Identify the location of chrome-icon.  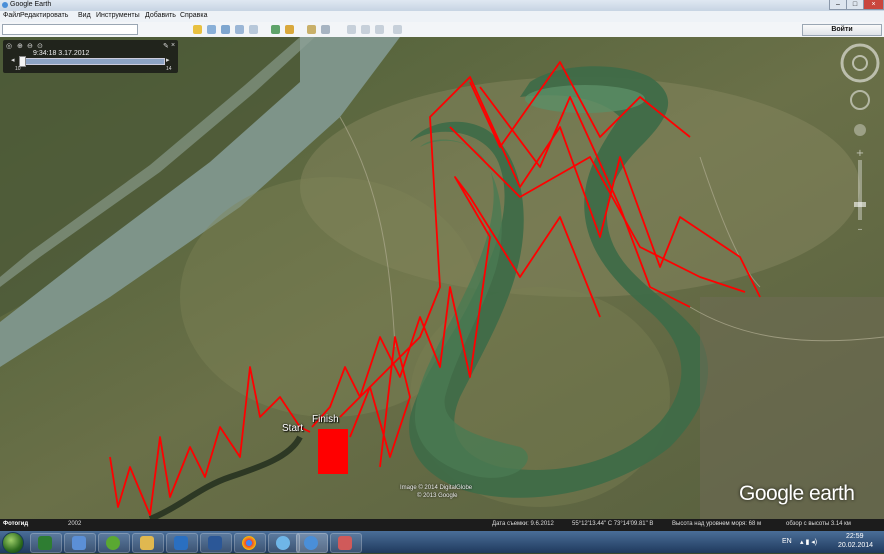
(249, 543).